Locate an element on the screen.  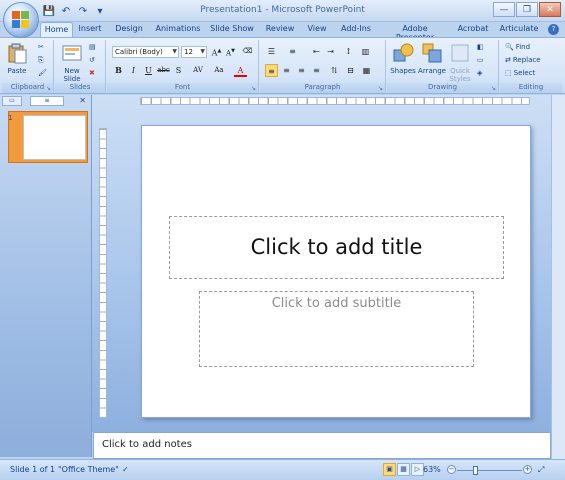
underline-icon: U is located at coordinates (148, 70).